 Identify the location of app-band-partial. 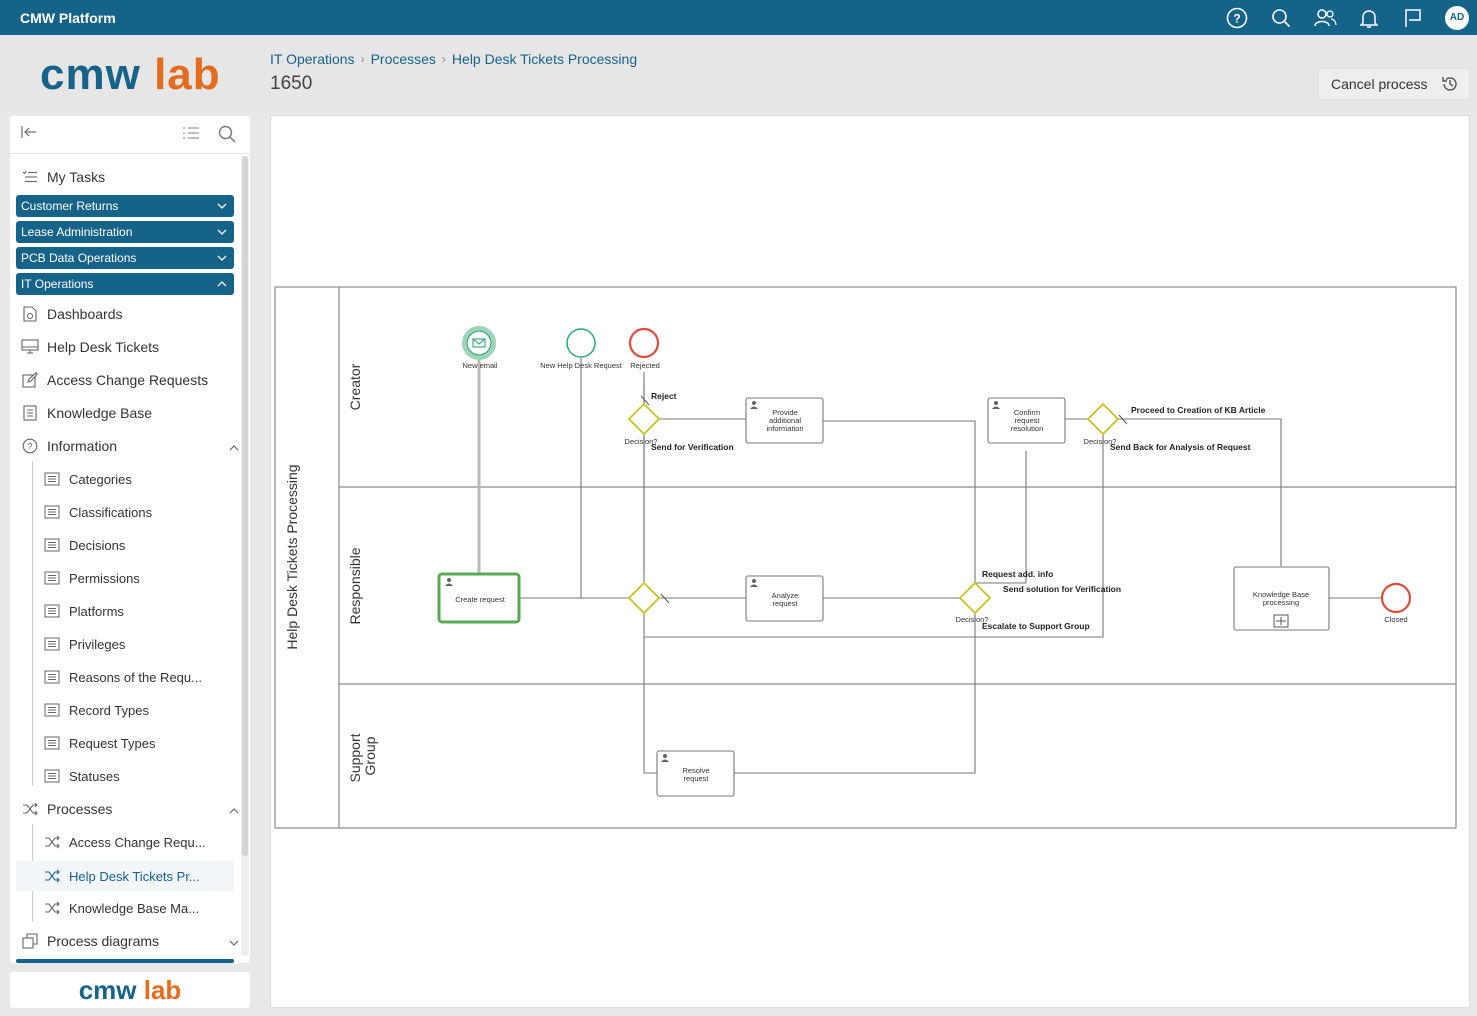
(125, 961).